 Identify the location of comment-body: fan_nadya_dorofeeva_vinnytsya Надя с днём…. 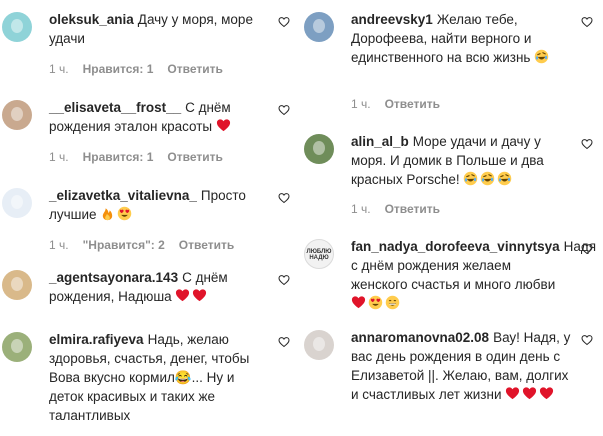
(473, 275).